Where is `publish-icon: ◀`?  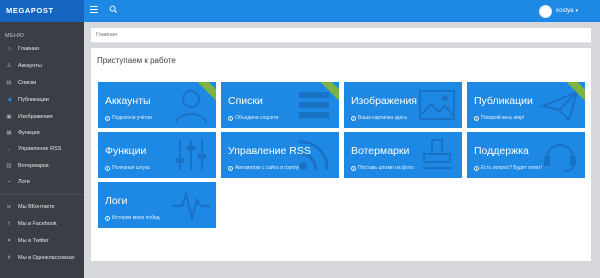 publish-icon: ◀ is located at coordinates (9, 100).